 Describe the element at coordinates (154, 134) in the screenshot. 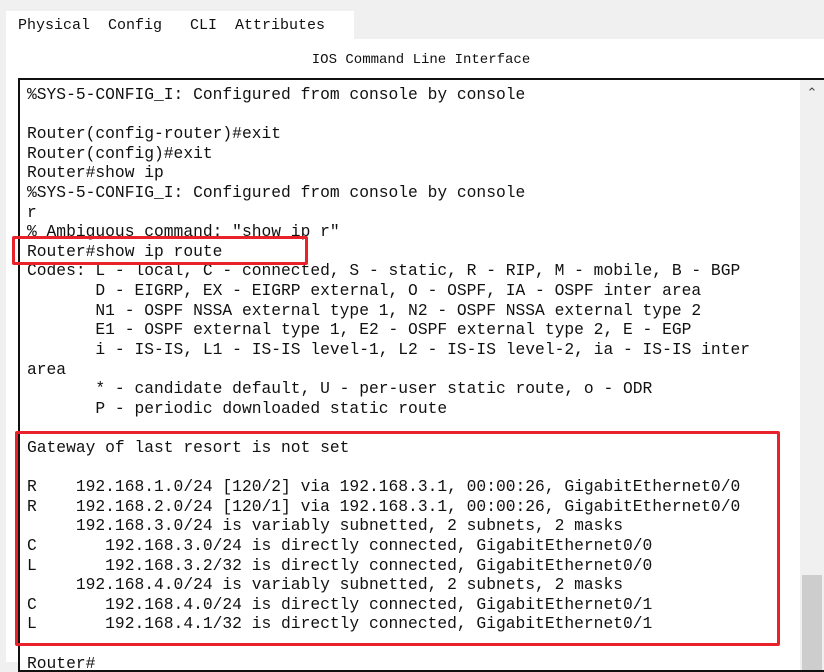

I see `terminal-line: Router(config-router)#exit` at that location.